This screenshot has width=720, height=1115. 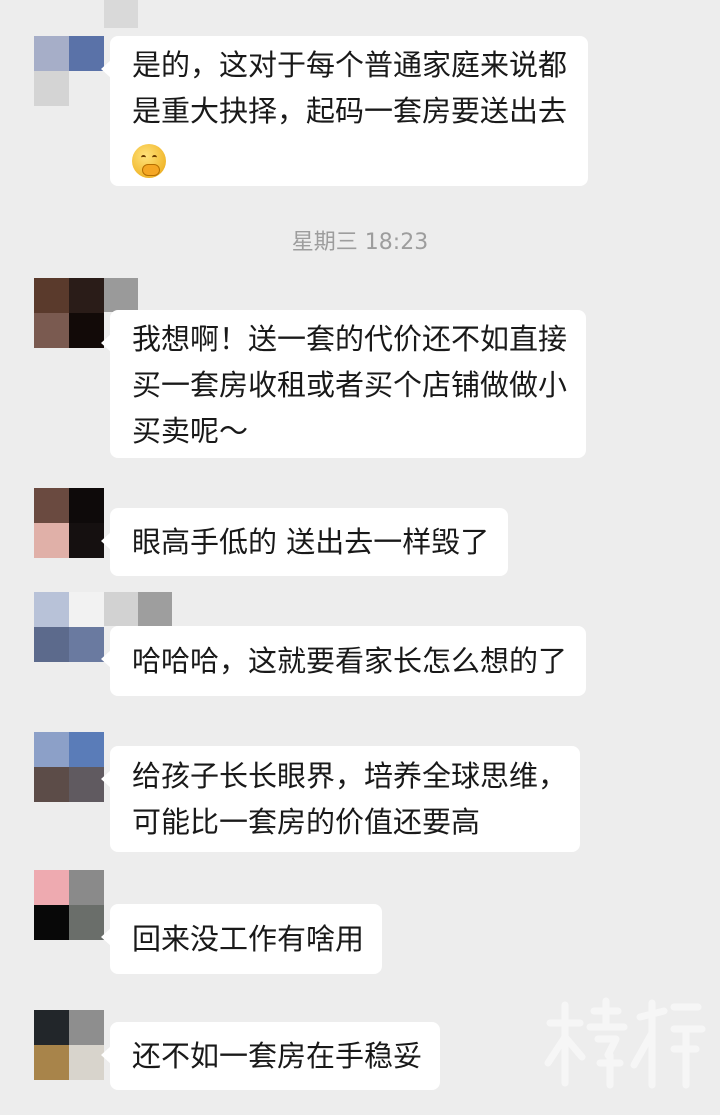 I want to click on message-bubble: 给孩子长长眼界，培养全球思维， 可能比一套房的价值还要高, so click(x=340, y=799).